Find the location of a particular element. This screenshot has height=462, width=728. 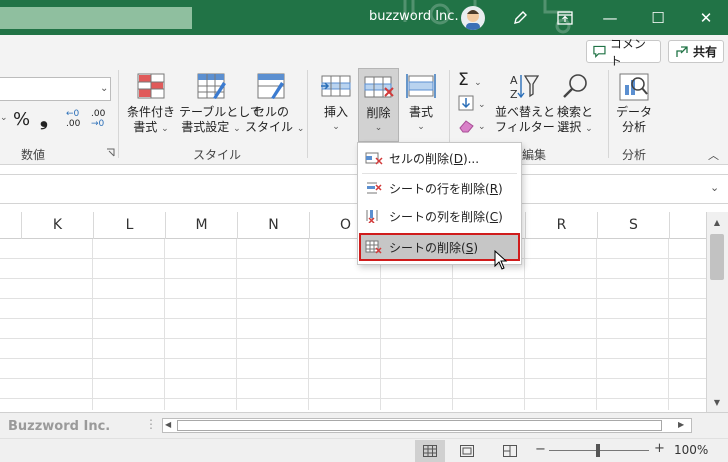

zoom-out-button: − is located at coordinates (540, 449).